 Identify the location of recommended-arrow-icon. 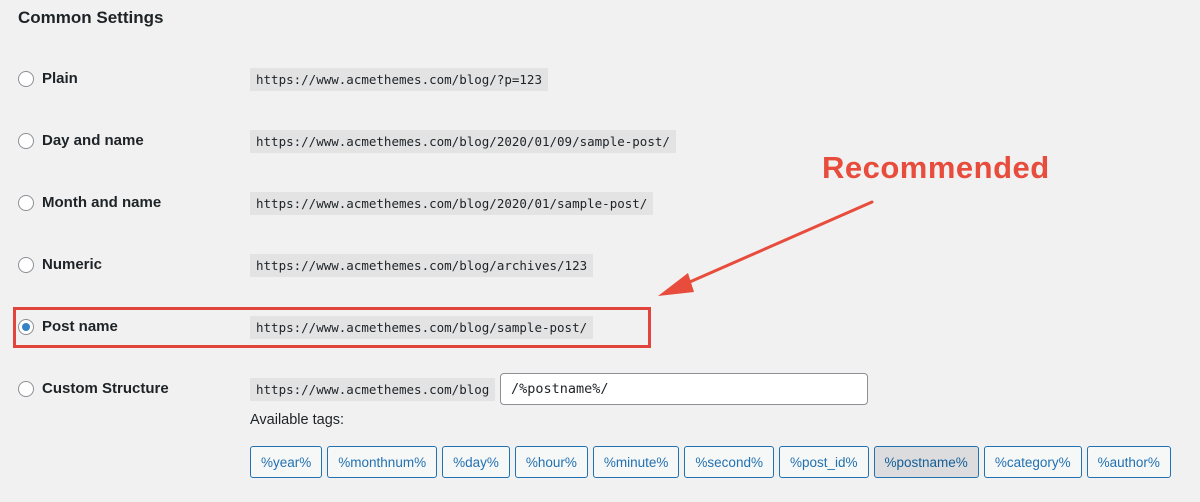
(766, 248).